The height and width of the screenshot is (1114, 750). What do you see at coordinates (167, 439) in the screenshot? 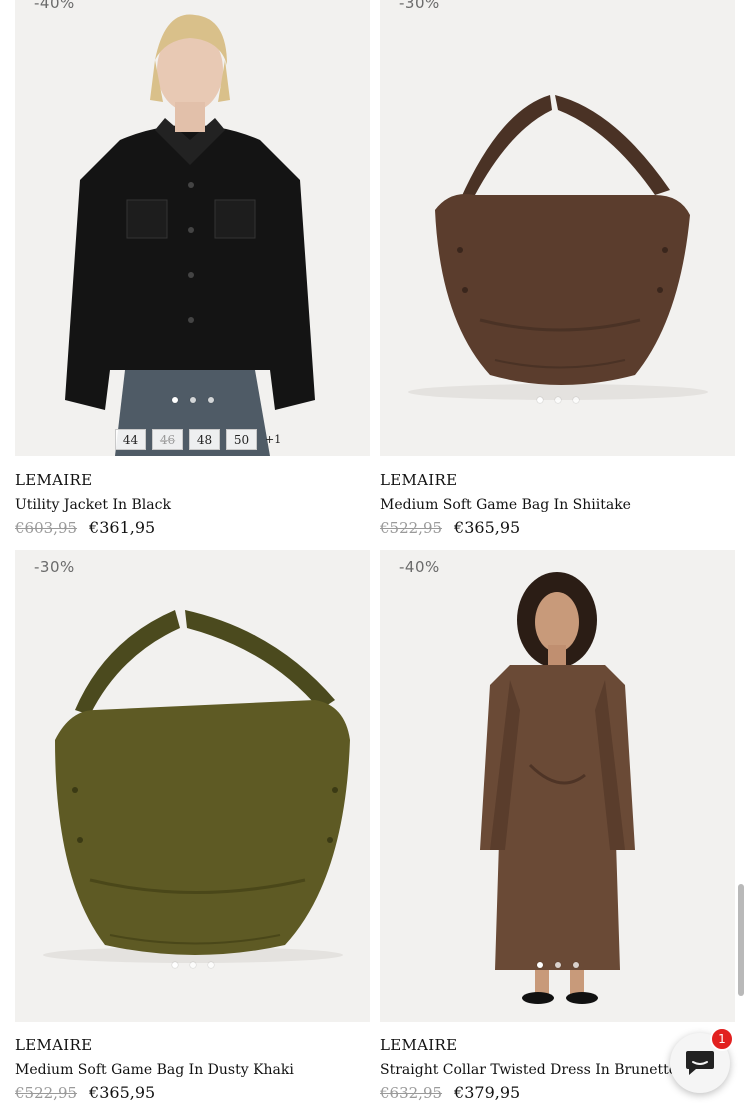
I see `size-chip: 46` at bounding box center [167, 439].